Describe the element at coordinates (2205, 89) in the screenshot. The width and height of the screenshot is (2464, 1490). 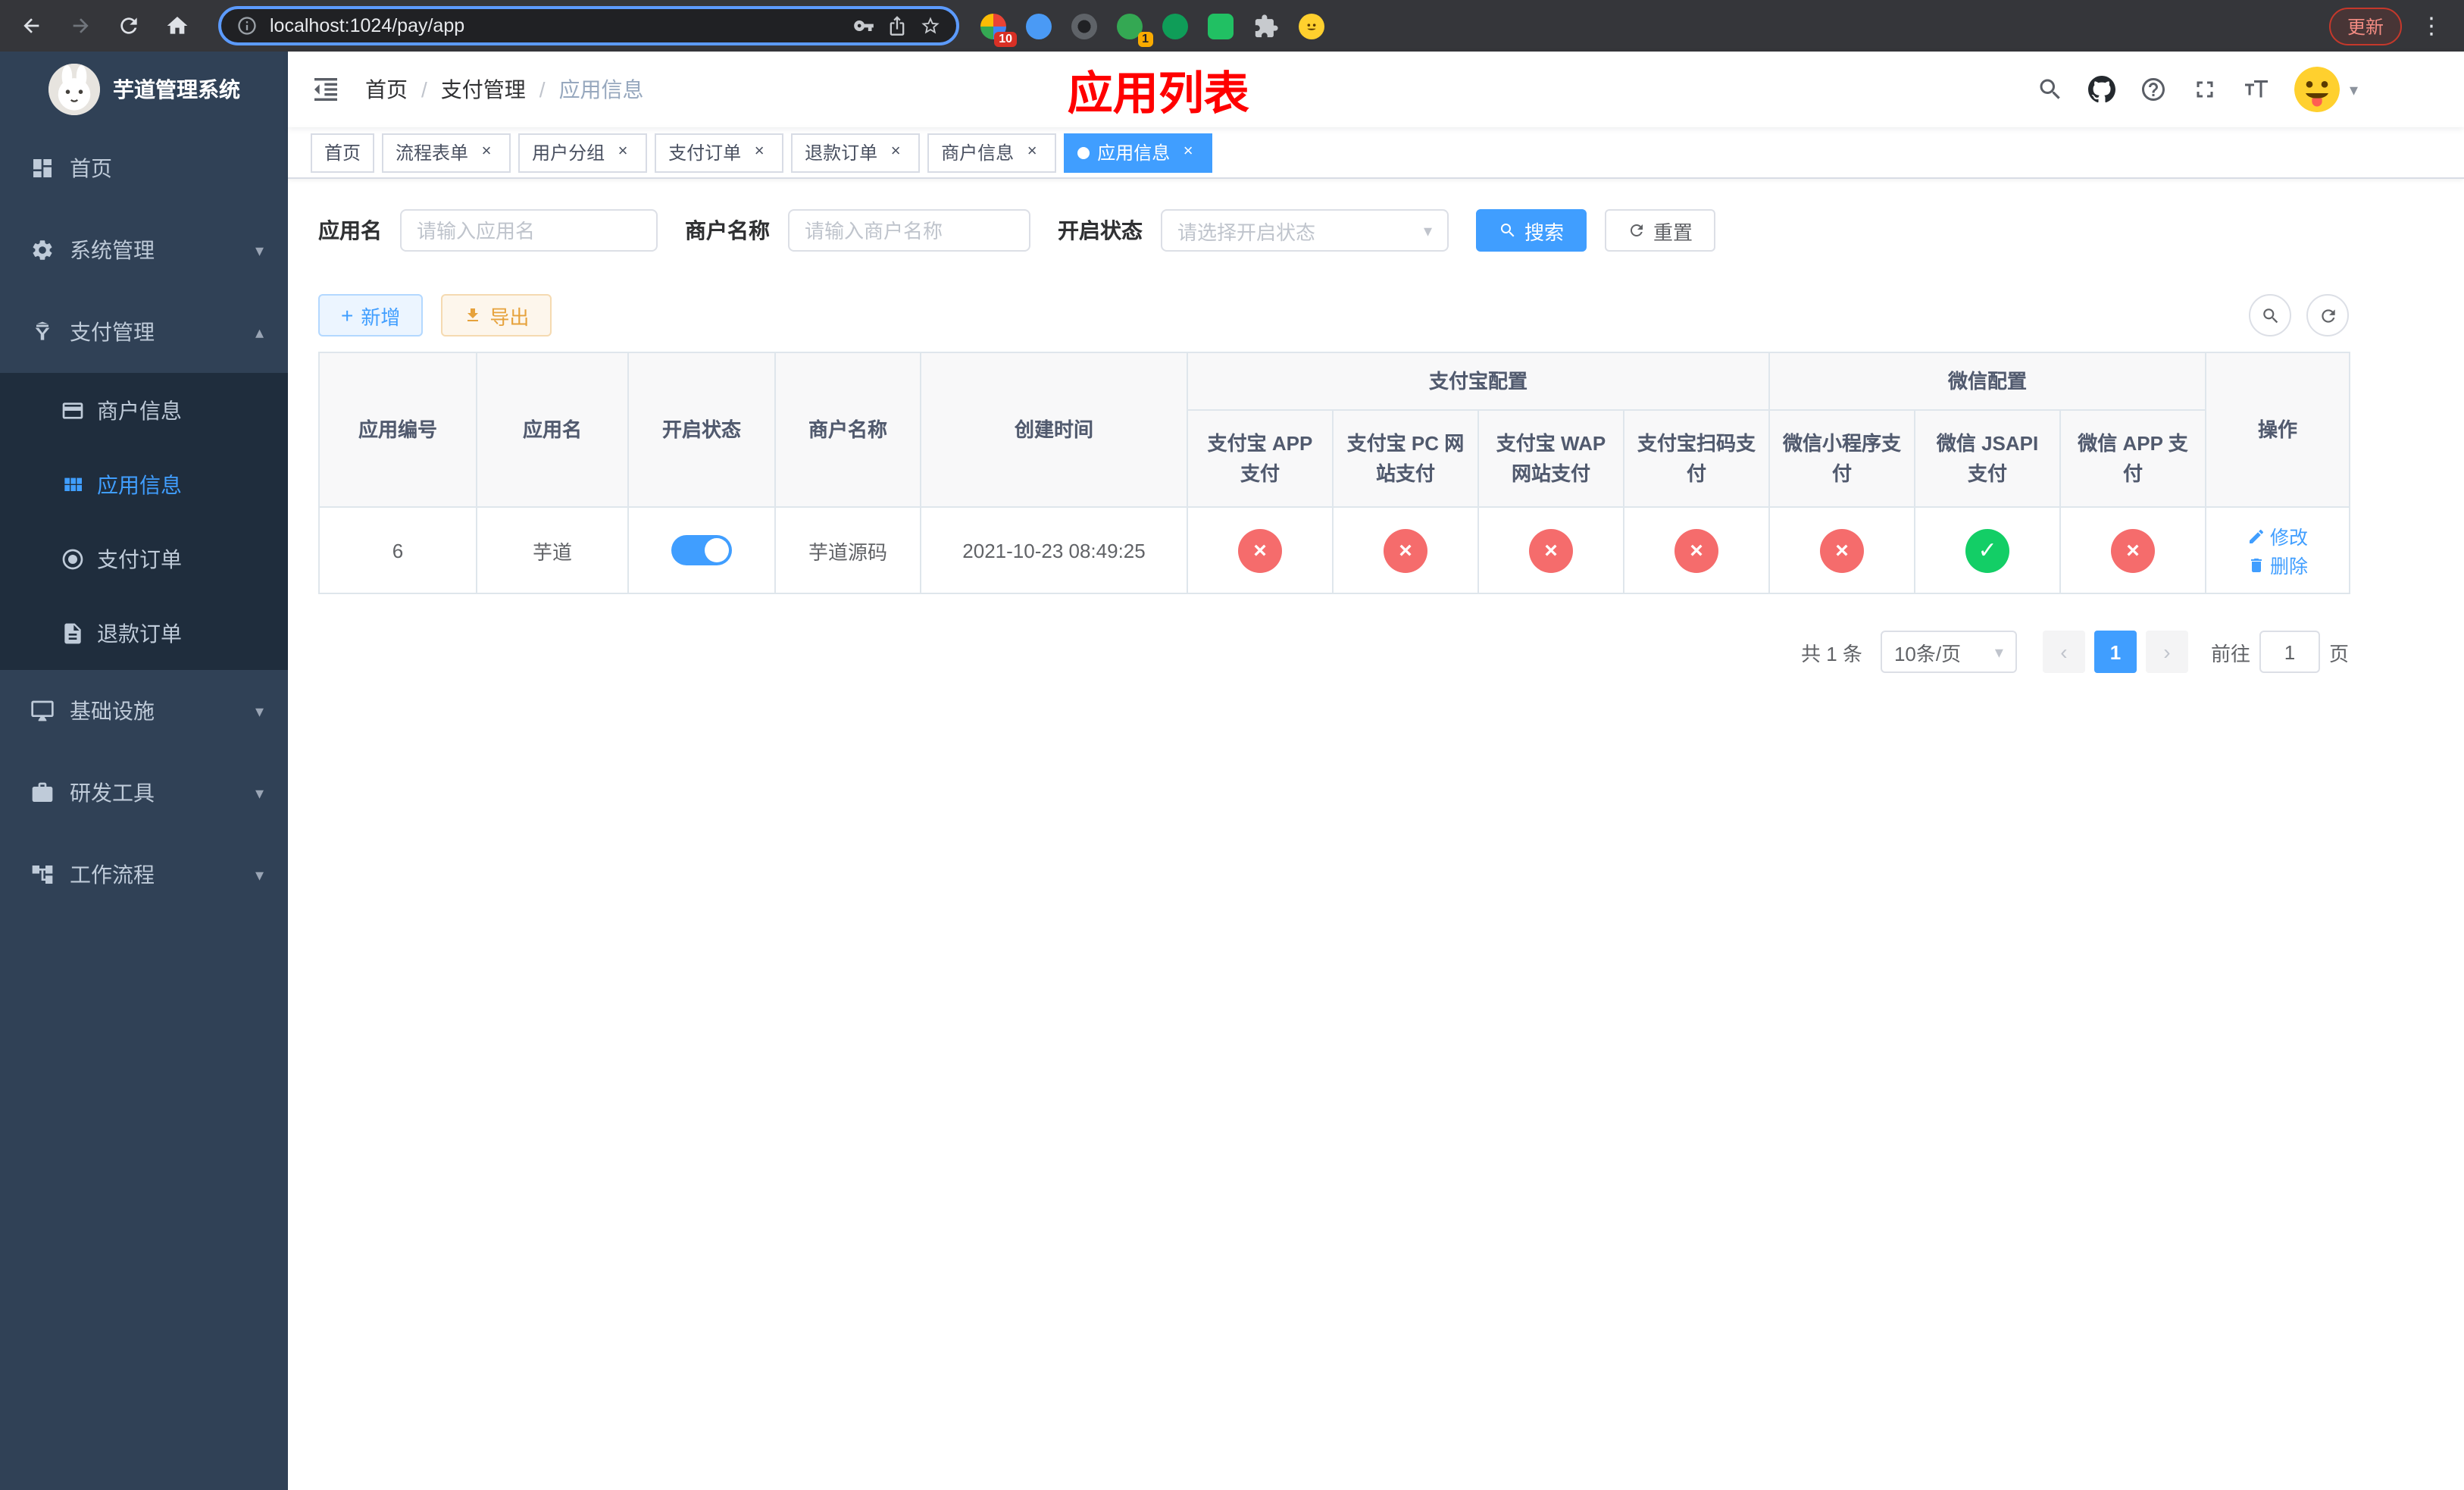
I see `fullscreen-icon` at that location.